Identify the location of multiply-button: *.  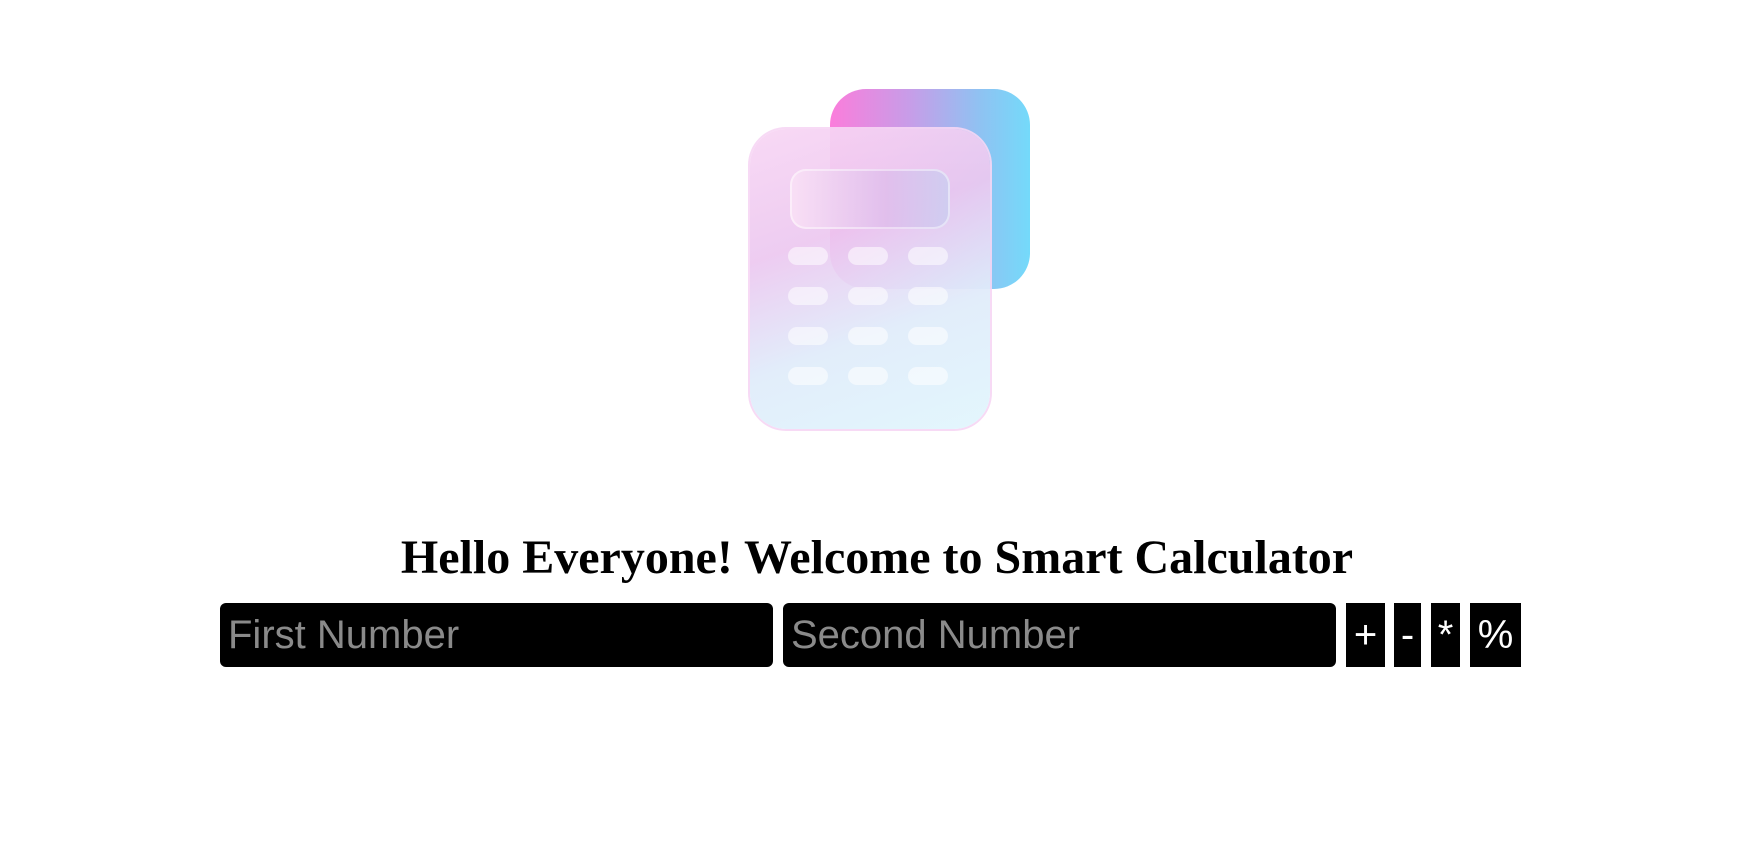
(1445, 635).